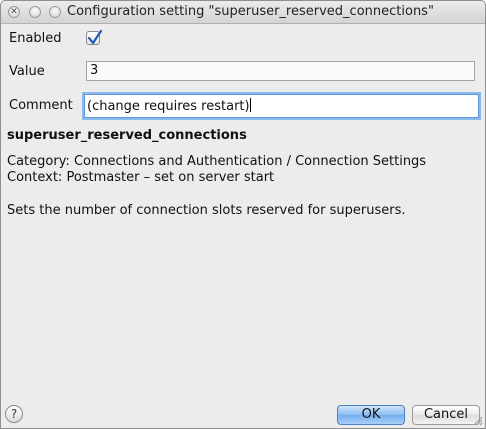  What do you see at coordinates (35, 38) in the screenshot?
I see `enabled-label: Enabled` at bounding box center [35, 38].